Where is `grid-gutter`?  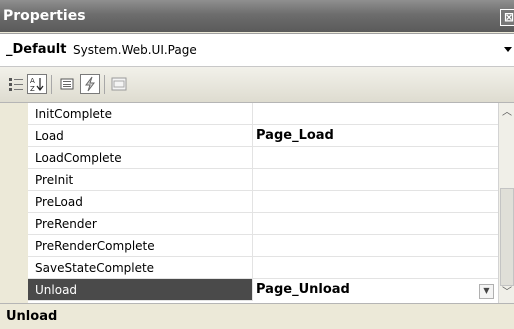 grid-gutter is located at coordinates (14, 203).